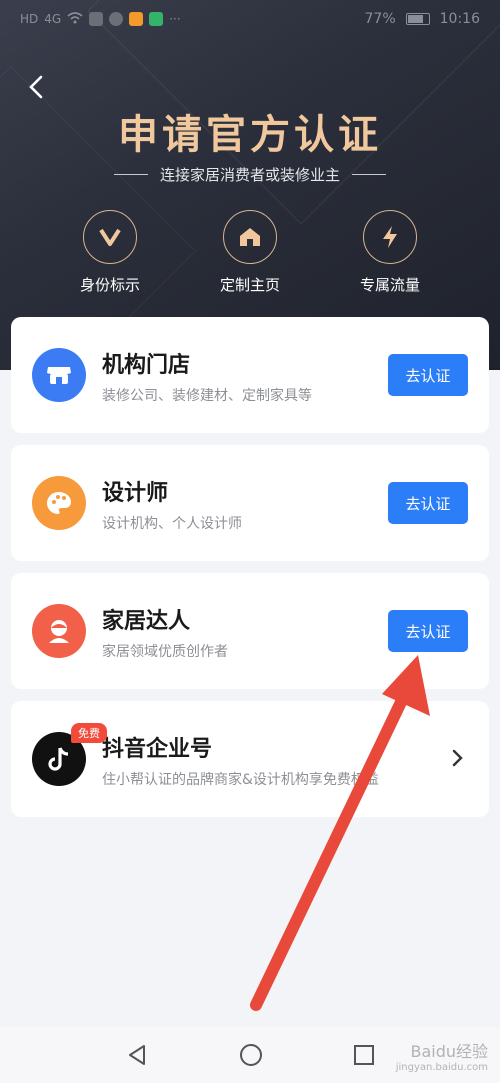 The height and width of the screenshot is (1083, 500). What do you see at coordinates (175, 19) in the screenshot?
I see `more-icon: ···` at bounding box center [175, 19].